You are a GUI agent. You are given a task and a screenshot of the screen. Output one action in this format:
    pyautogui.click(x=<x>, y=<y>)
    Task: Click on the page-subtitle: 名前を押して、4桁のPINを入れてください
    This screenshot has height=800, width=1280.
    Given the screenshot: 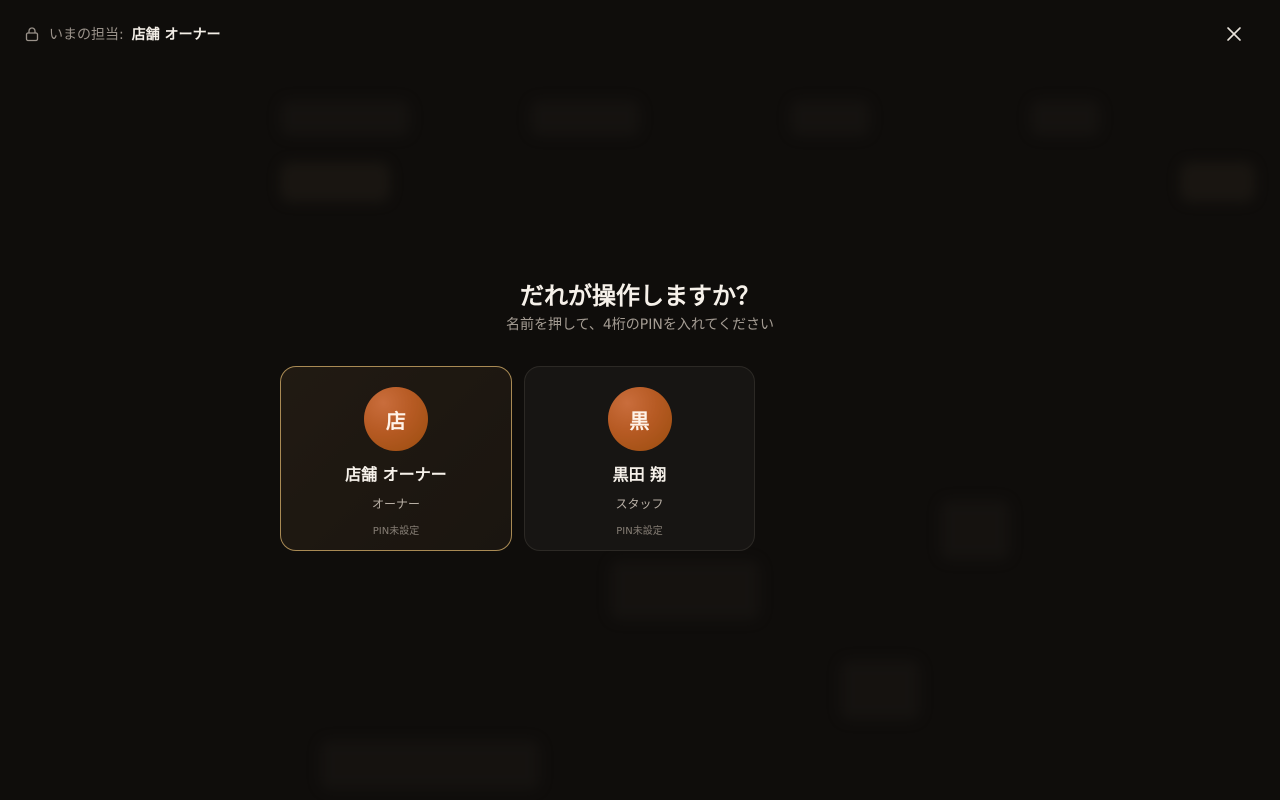 What is the action you would take?
    pyautogui.click(x=640, y=325)
    